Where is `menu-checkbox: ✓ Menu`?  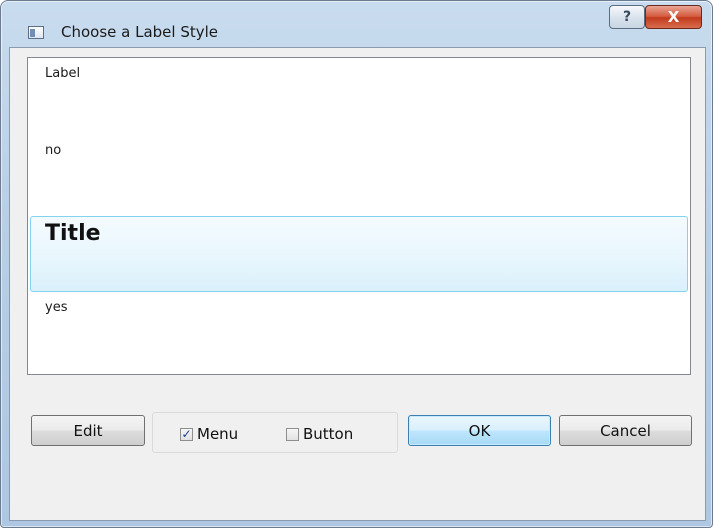 menu-checkbox: ✓ Menu is located at coordinates (209, 434).